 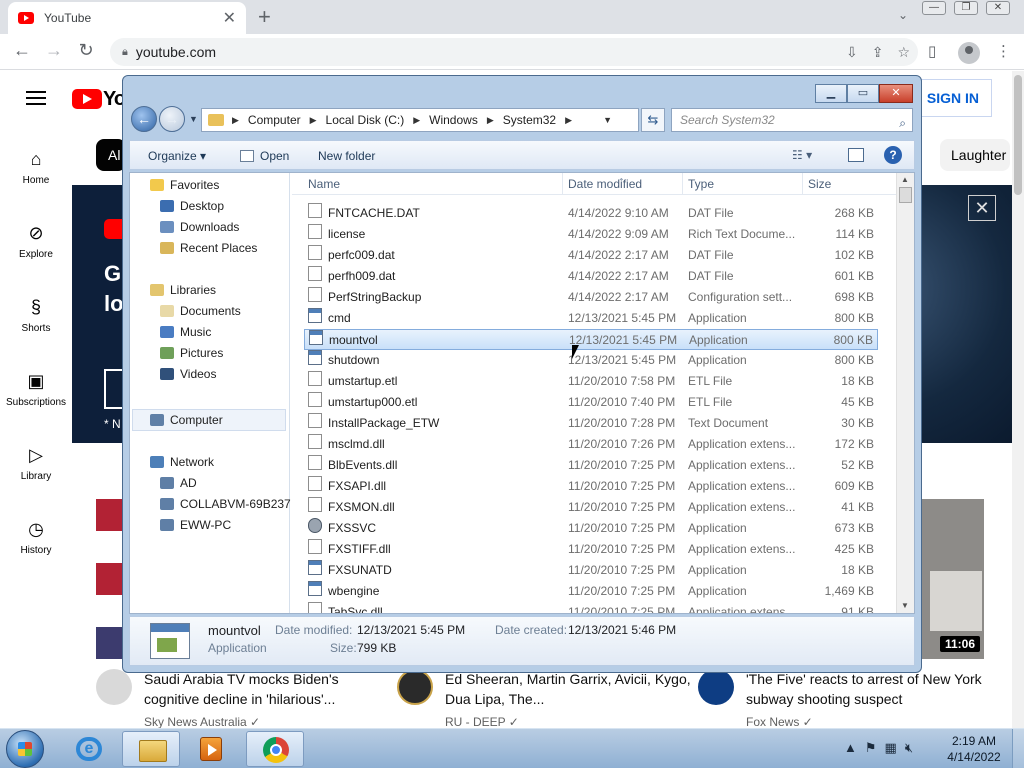 What do you see at coordinates (779, 721) in the screenshot?
I see `video-channel: Fox News ✓` at bounding box center [779, 721].